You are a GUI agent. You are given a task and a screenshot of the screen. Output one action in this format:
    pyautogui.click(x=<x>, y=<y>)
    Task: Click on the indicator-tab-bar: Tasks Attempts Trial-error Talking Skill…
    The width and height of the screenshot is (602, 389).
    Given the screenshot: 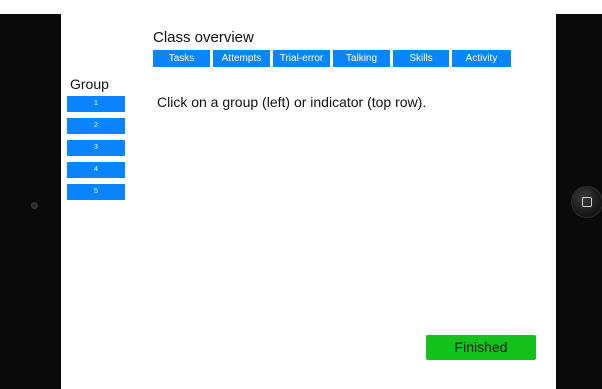 What is the action you would take?
    pyautogui.click(x=332, y=58)
    